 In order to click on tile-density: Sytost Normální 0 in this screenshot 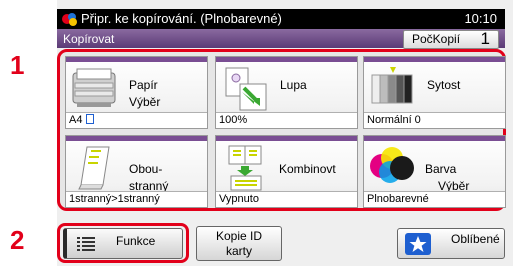, I will do `click(434, 92)`.